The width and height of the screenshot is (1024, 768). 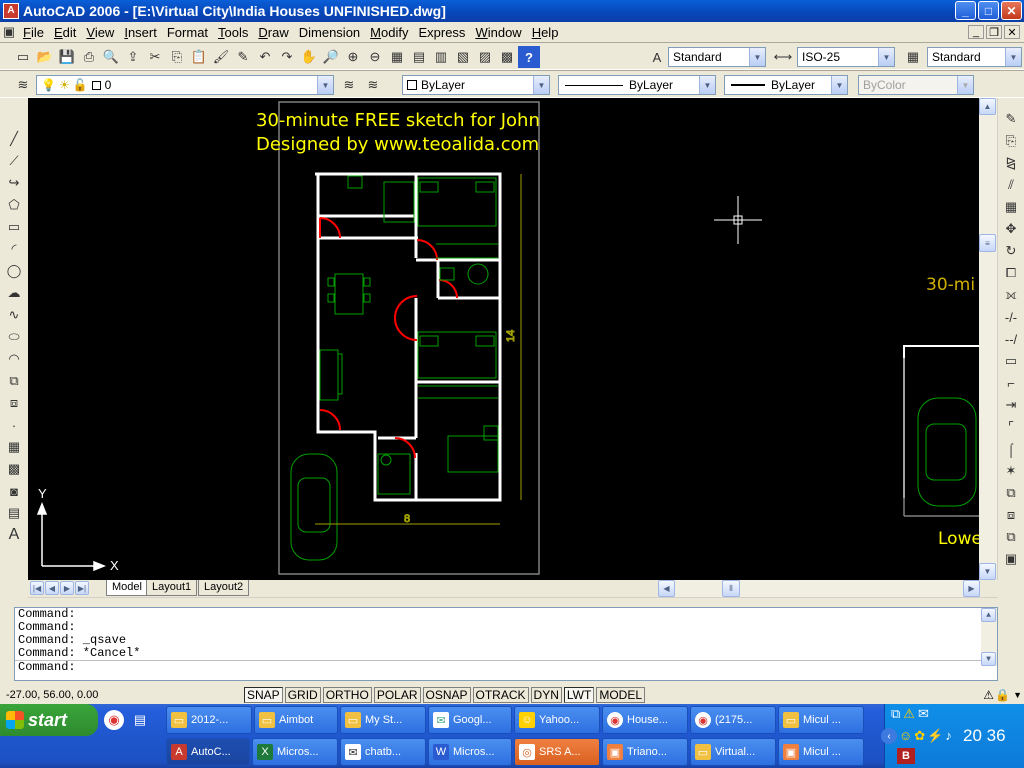 What do you see at coordinates (441, 32) in the screenshot?
I see `menu-express: Express` at bounding box center [441, 32].